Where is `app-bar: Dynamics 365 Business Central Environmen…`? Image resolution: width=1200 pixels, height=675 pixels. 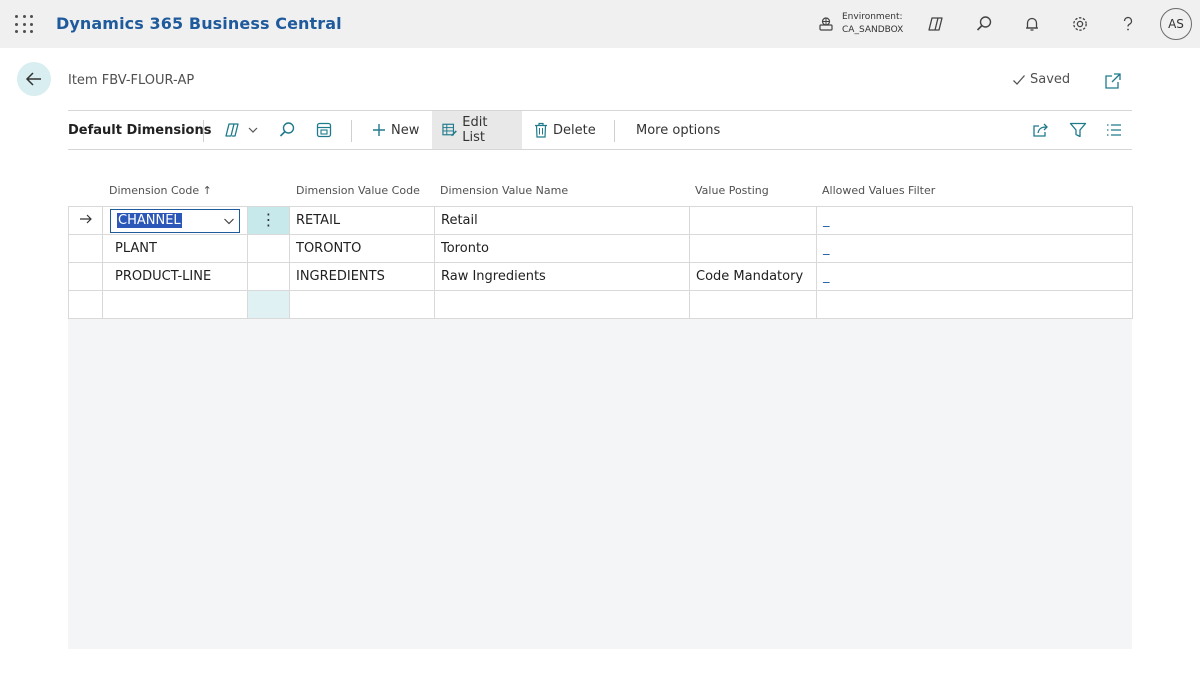 app-bar: Dynamics 365 Business Central Environmen… is located at coordinates (600, 24).